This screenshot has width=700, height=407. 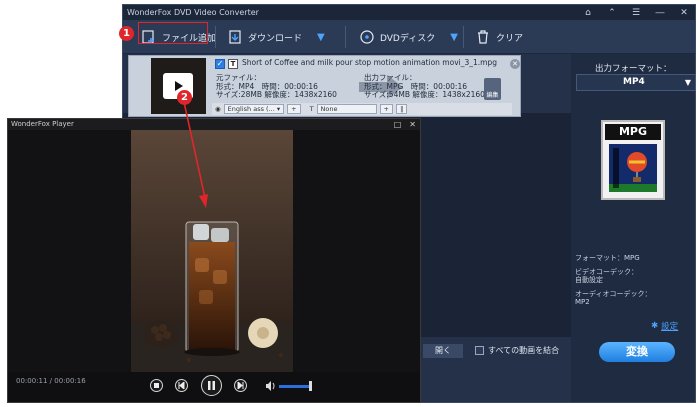 I want to click on open-folder-button: 開く, so click(x=443, y=351).